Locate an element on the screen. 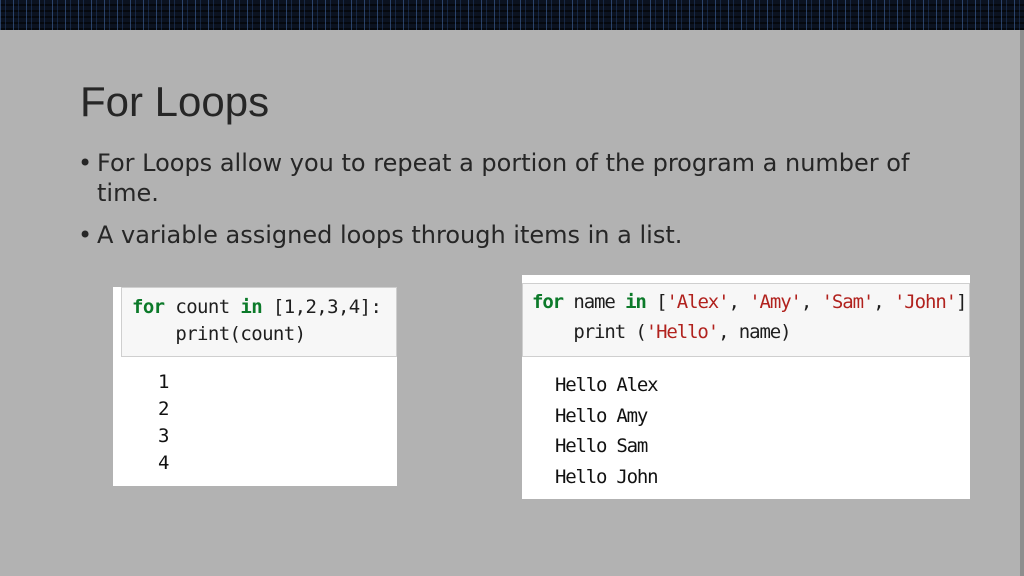  code-line-for: for count in [1,2,3,4]: is located at coordinates (257, 307).